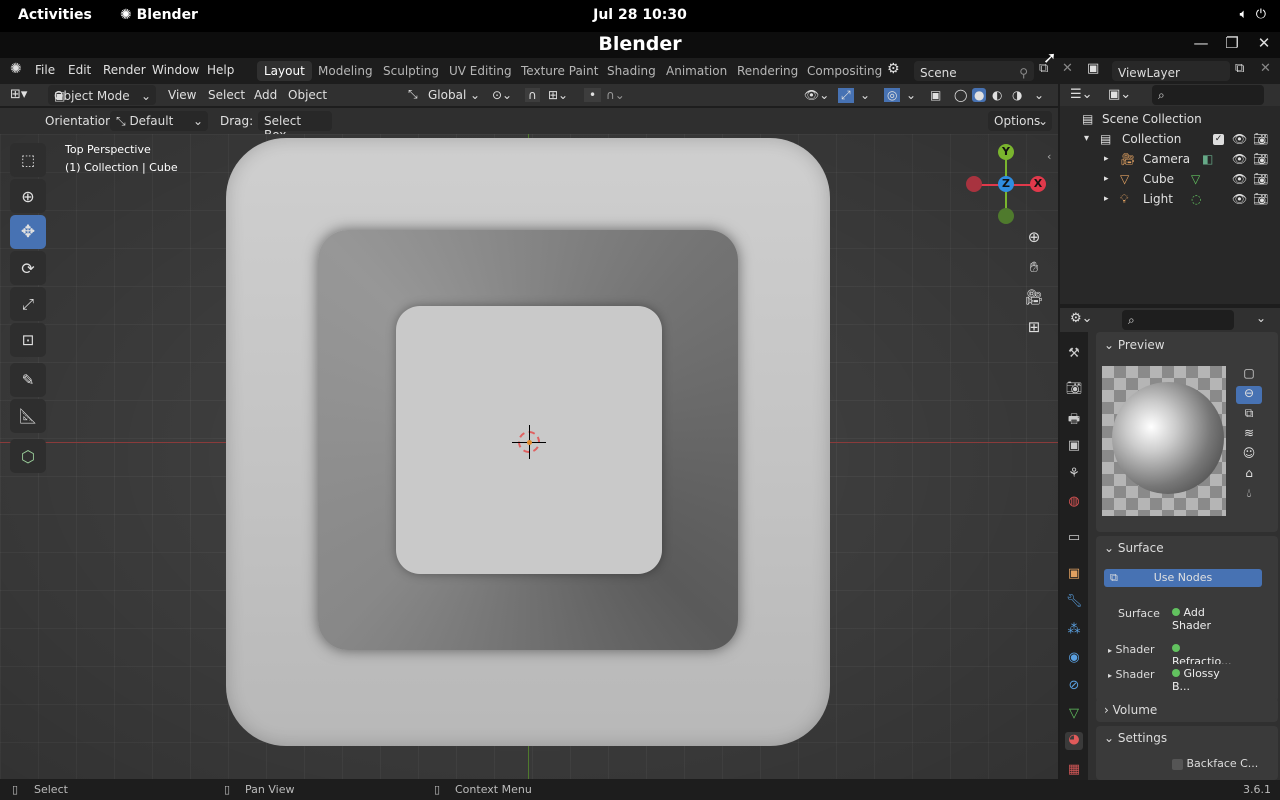 The image size is (1280, 800). Describe the element at coordinates (480, 71) in the screenshot. I see `tab-uv-editing: UV Editing` at that location.